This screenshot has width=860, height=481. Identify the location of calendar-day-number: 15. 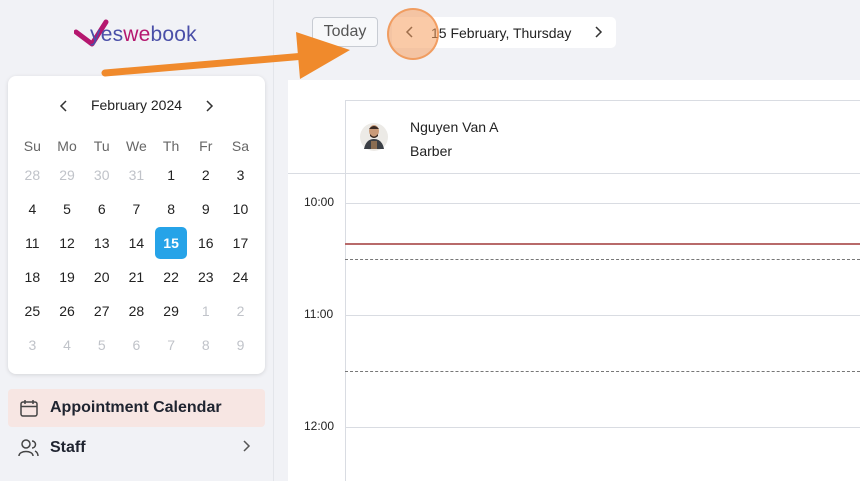
(171, 243).